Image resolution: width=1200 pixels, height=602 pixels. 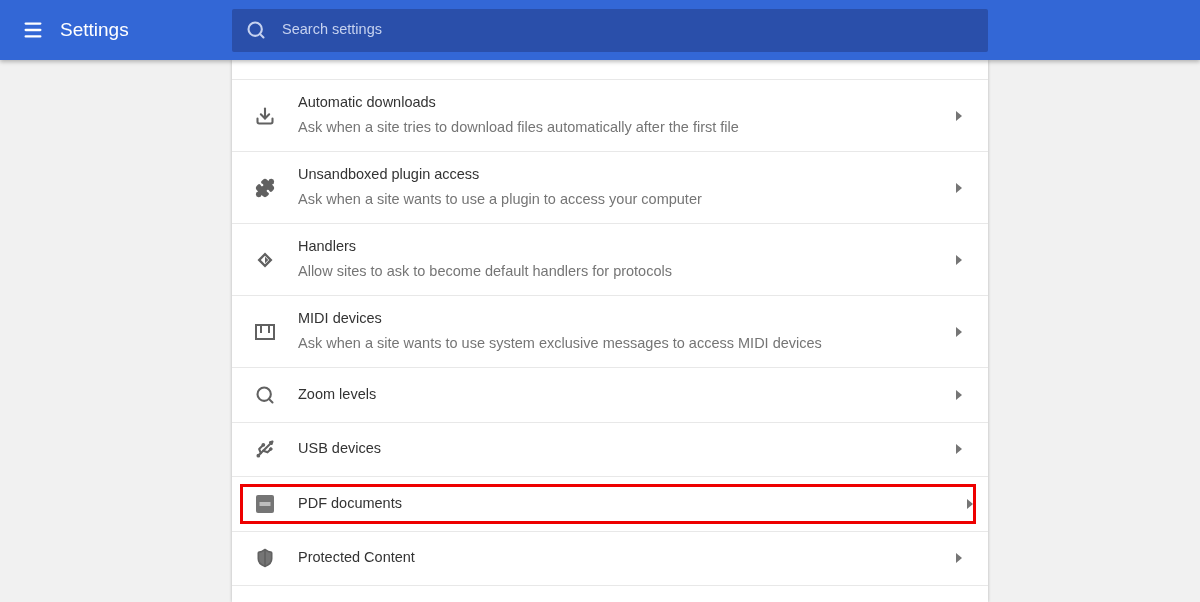 What do you see at coordinates (340, 319) in the screenshot?
I see `setting-title: MIDI devices` at bounding box center [340, 319].